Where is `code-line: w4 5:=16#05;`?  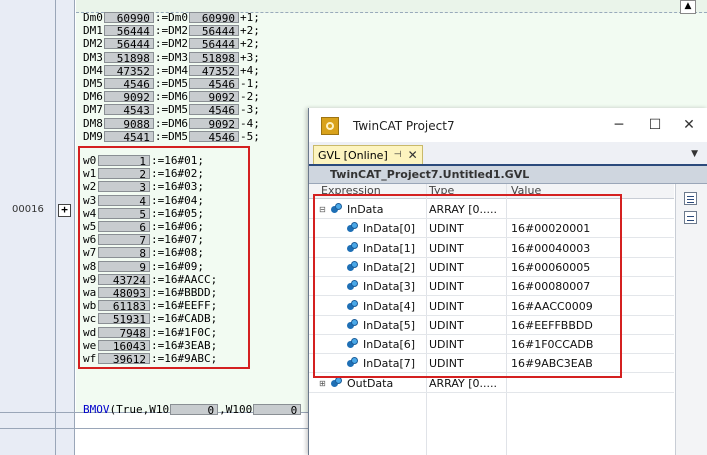
code-line: w4 5:=16#05; is located at coordinates (150, 213).